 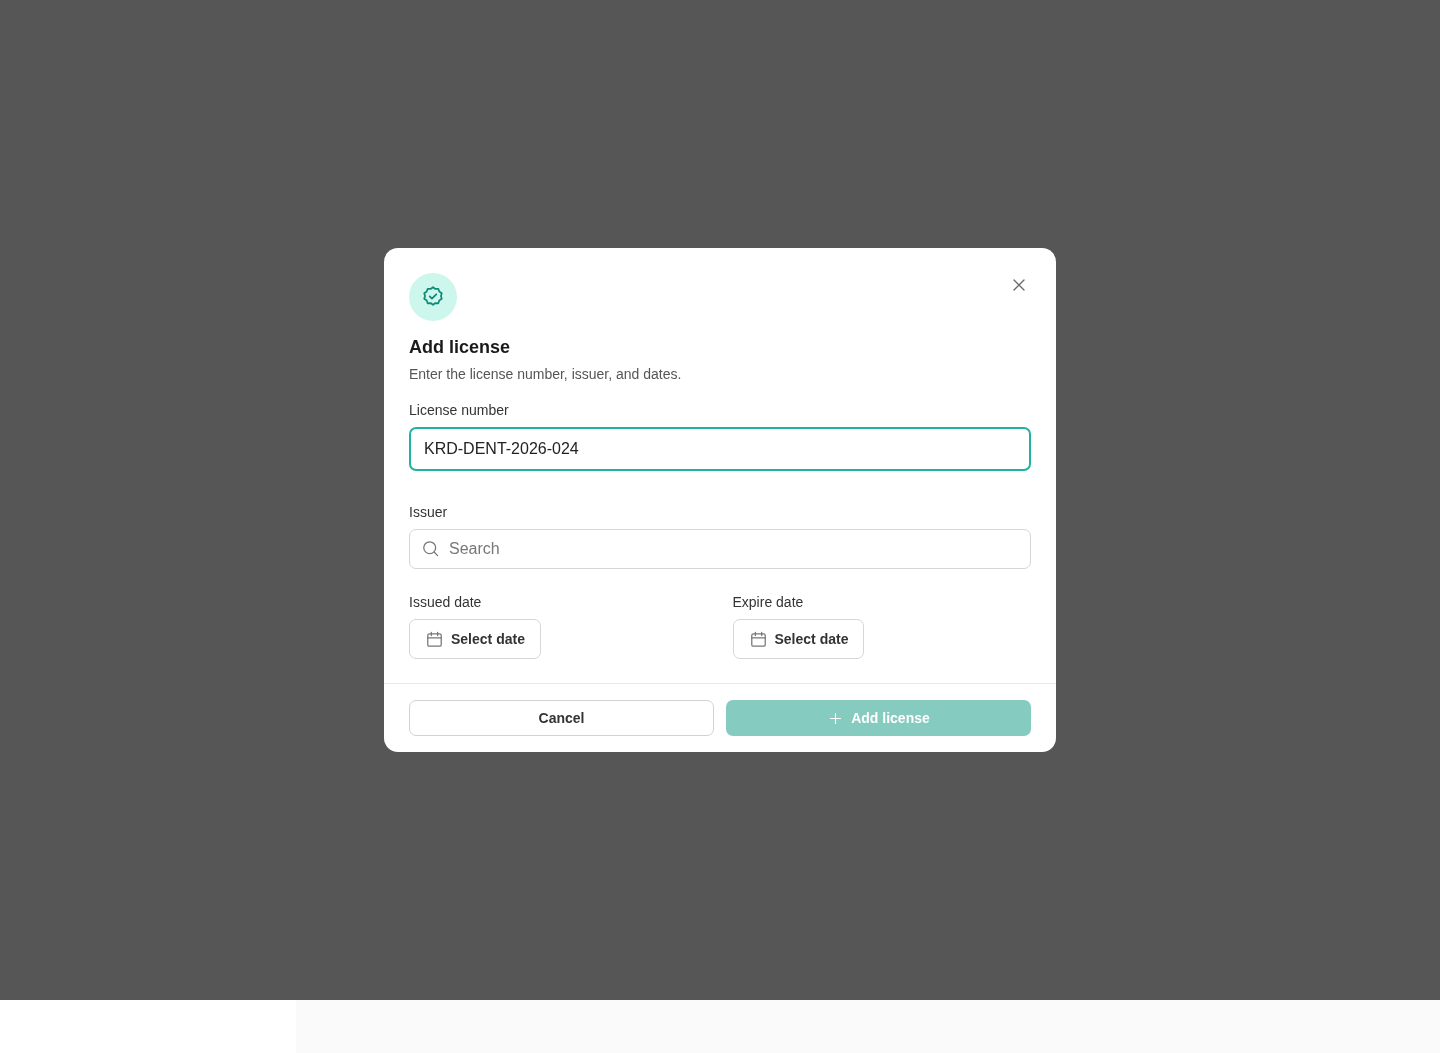 What do you see at coordinates (561, 718) in the screenshot?
I see `cancel-button: Cancel` at bounding box center [561, 718].